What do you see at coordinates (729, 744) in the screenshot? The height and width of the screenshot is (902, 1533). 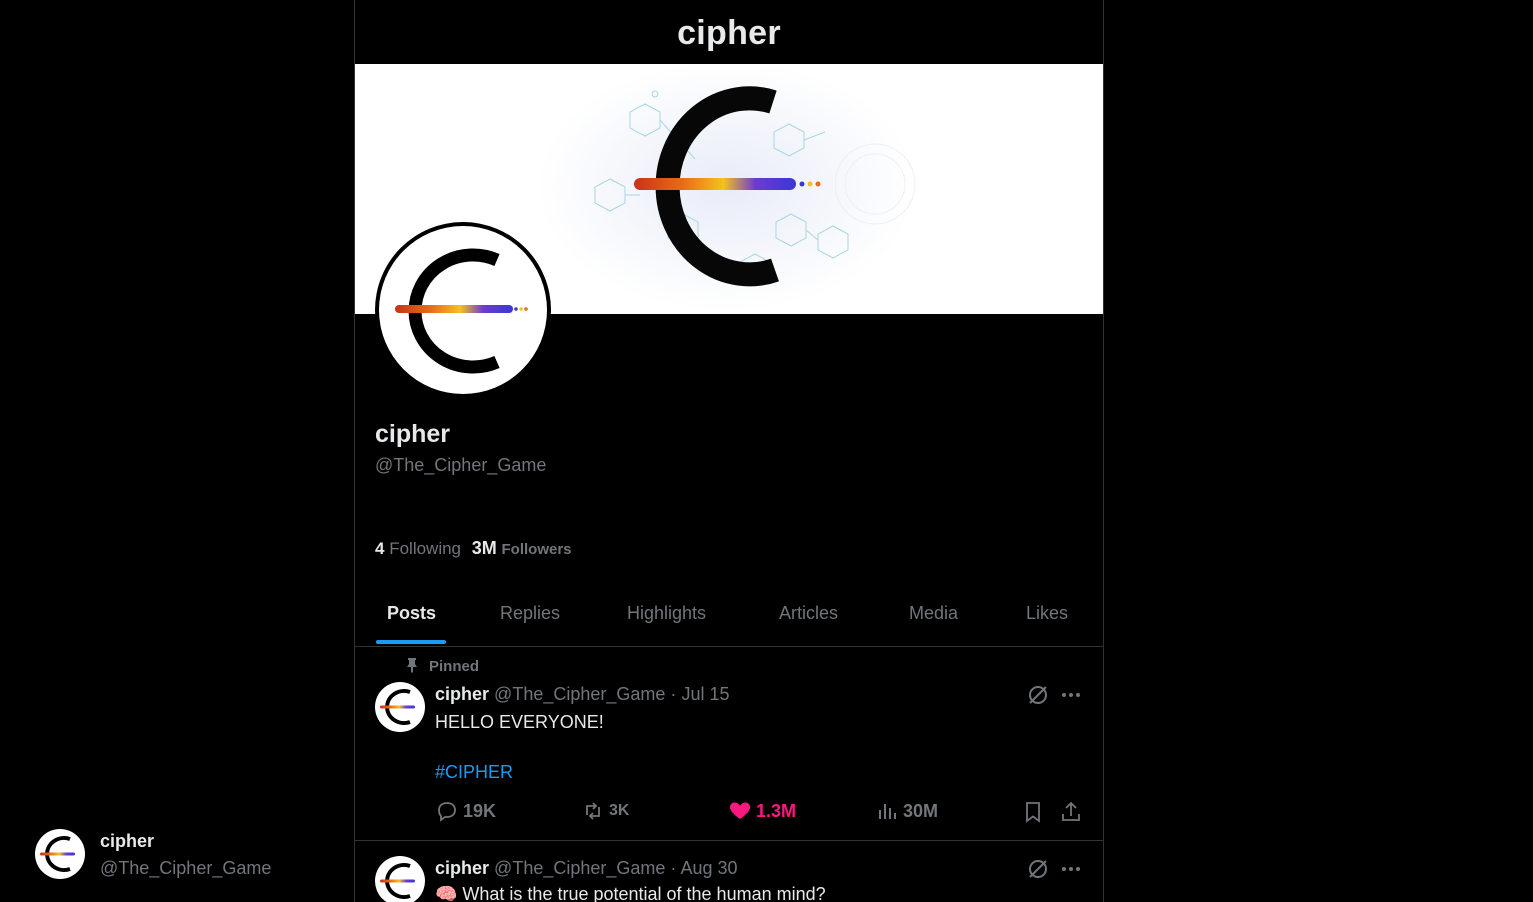 I see `post: Pinned cipher @The_Cipher_Game · Jul 15` at bounding box center [729, 744].